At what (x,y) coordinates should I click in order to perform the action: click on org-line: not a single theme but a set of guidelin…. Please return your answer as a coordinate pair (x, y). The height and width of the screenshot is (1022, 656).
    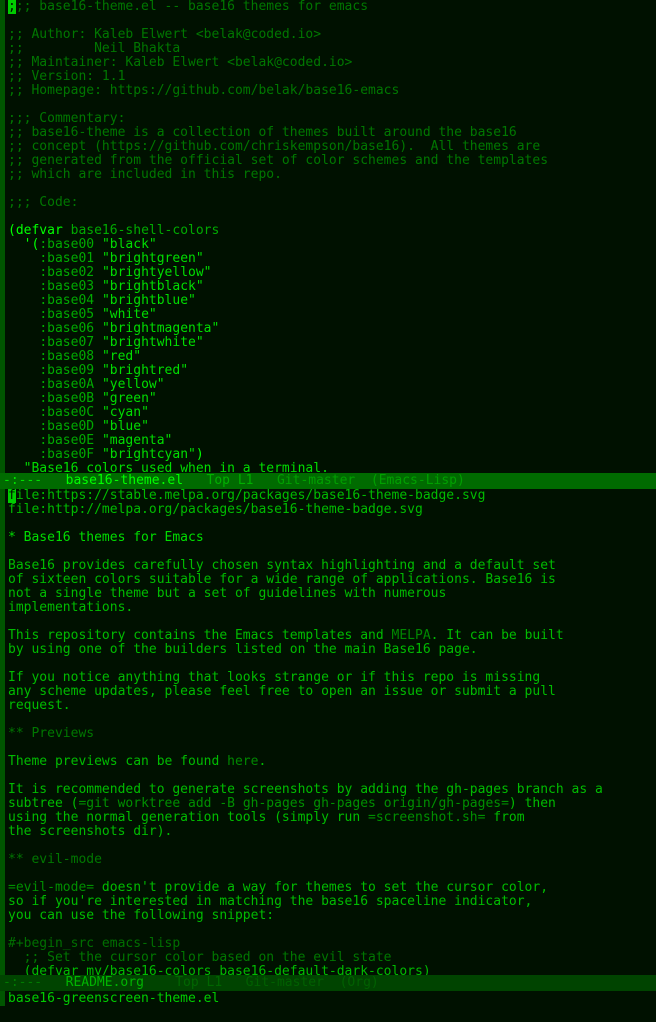
    Looking at the image, I should click on (227, 593).